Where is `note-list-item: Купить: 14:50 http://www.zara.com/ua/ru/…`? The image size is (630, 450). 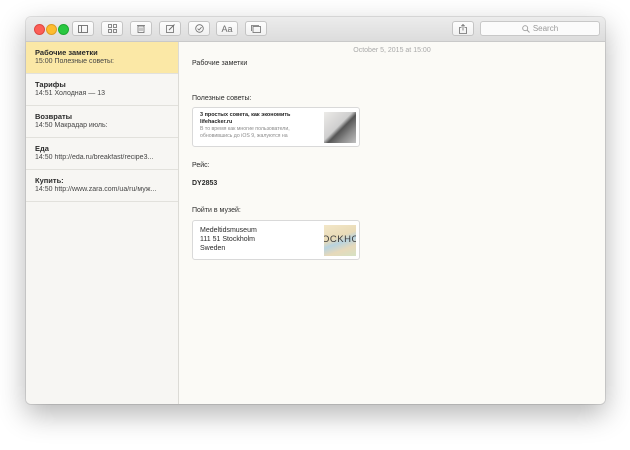 note-list-item: Купить: 14:50 http://www.zara.com/ua/ru/… is located at coordinates (102, 186).